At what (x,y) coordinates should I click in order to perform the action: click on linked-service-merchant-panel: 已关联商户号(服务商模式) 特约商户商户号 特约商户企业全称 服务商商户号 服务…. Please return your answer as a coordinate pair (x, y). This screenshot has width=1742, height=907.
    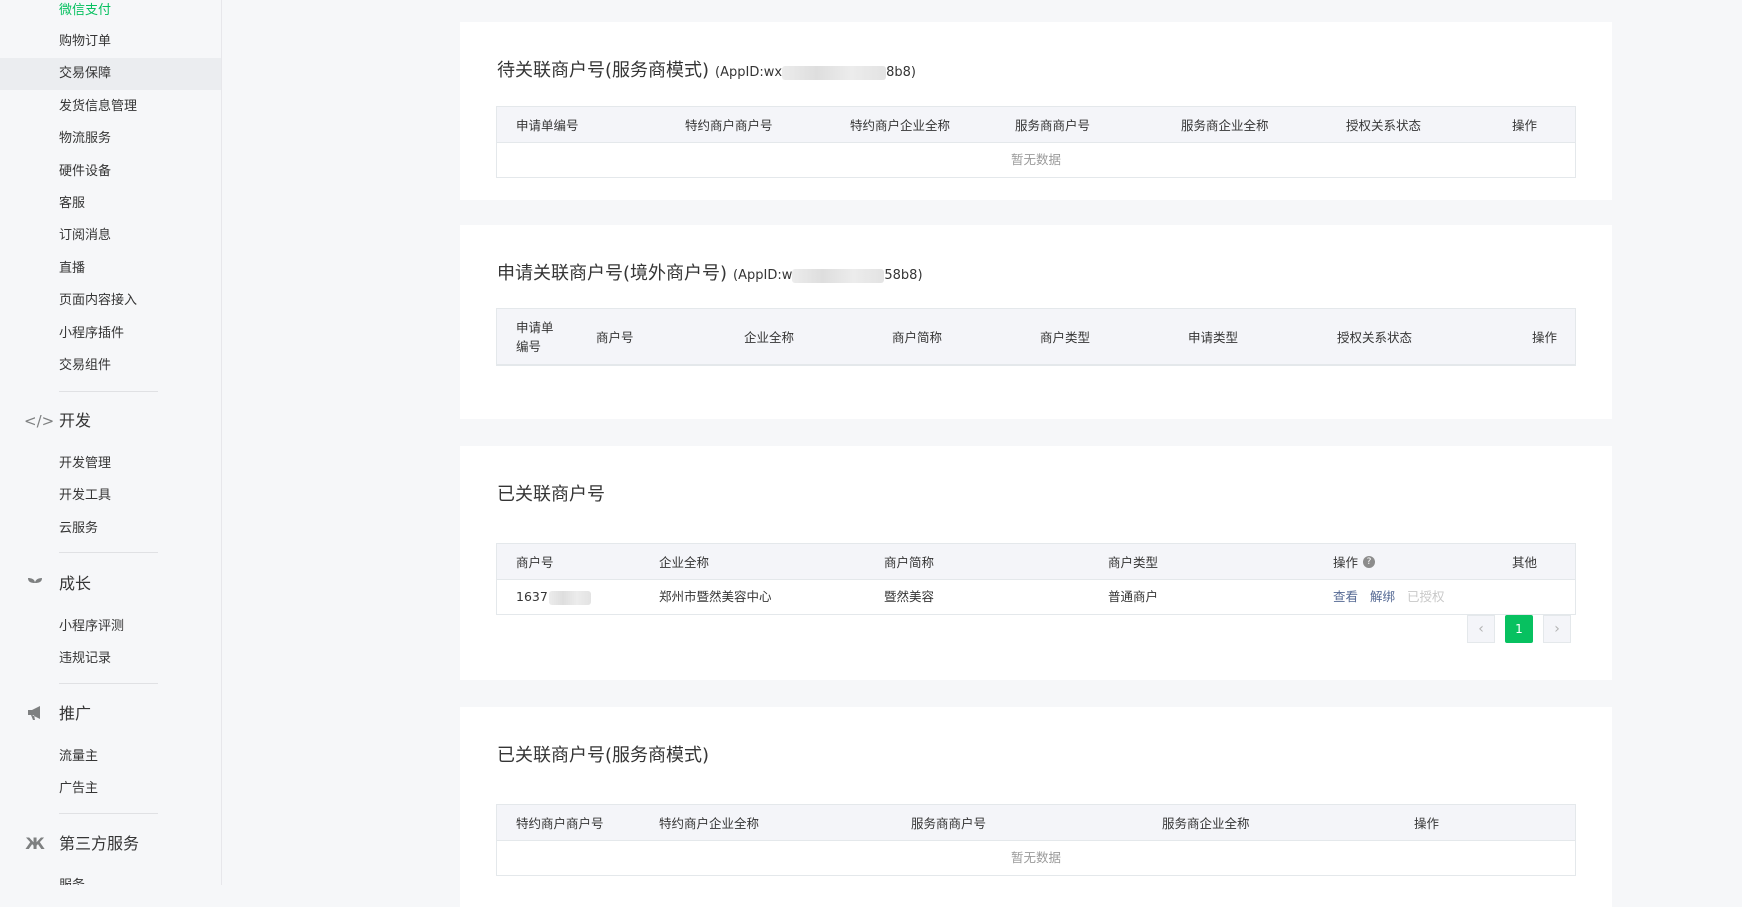
    Looking at the image, I should click on (1036, 807).